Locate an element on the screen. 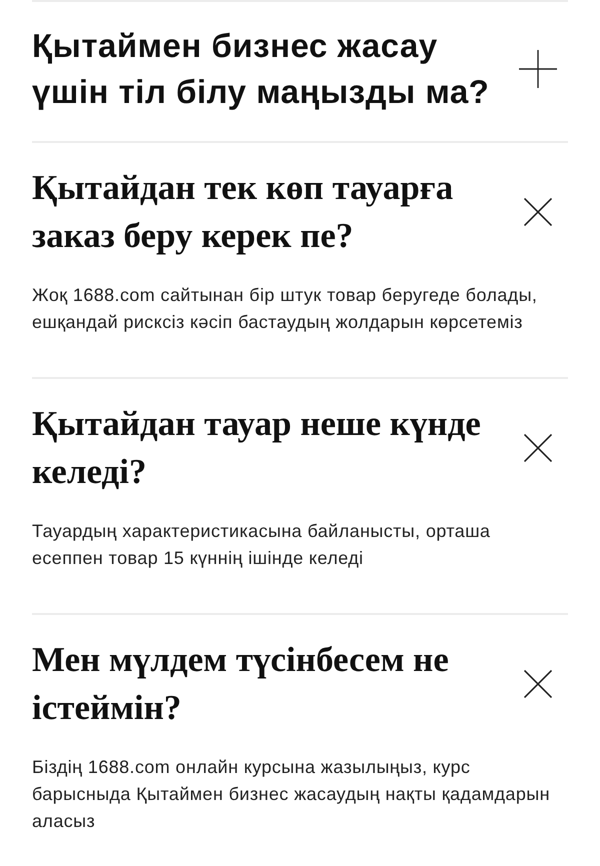  plus-icon is located at coordinates (538, 69).